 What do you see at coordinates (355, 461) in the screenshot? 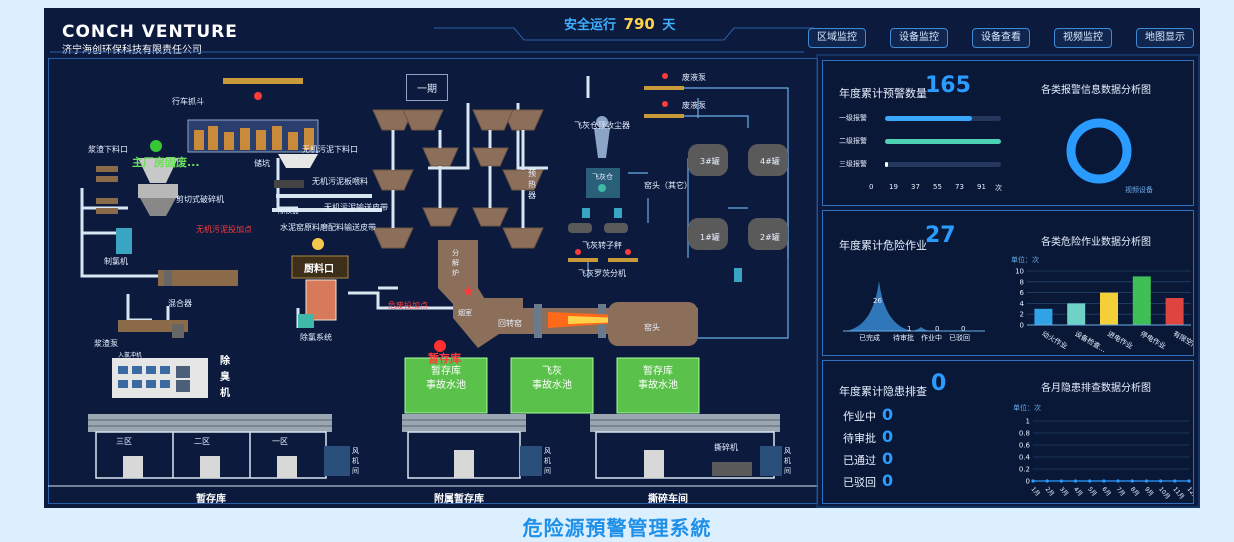
I see `fan-room-label-1: 风机间` at bounding box center [355, 461].